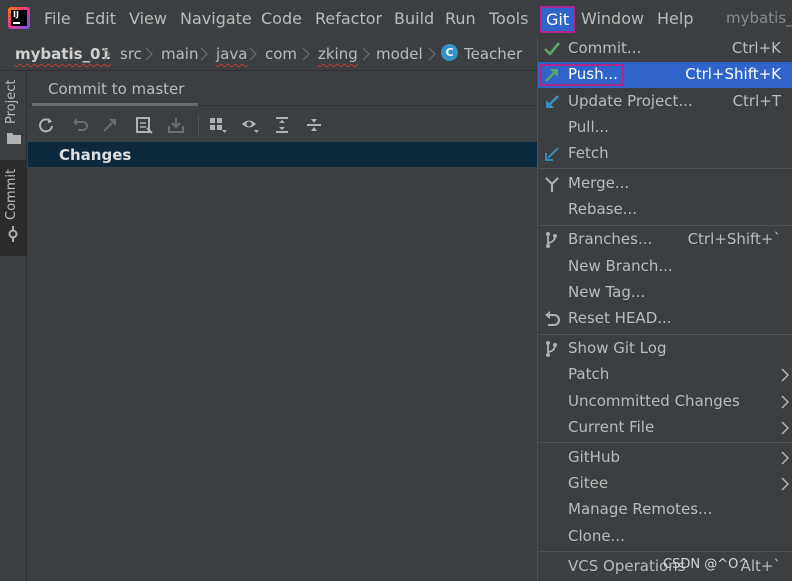 The width and height of the screenshot is (792, 581). I want to click on commit-tool-tab: Commit, so click(13, 208).